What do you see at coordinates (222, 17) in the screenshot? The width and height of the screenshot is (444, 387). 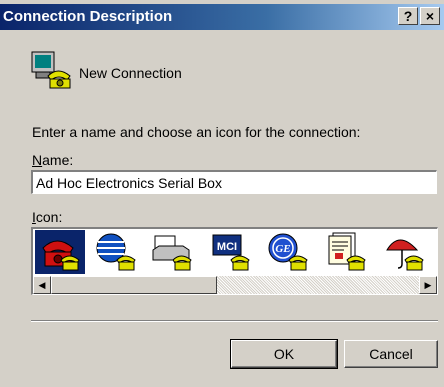 I see `title-bar: Connection Description ? ×` at bounding box center [222, 17].